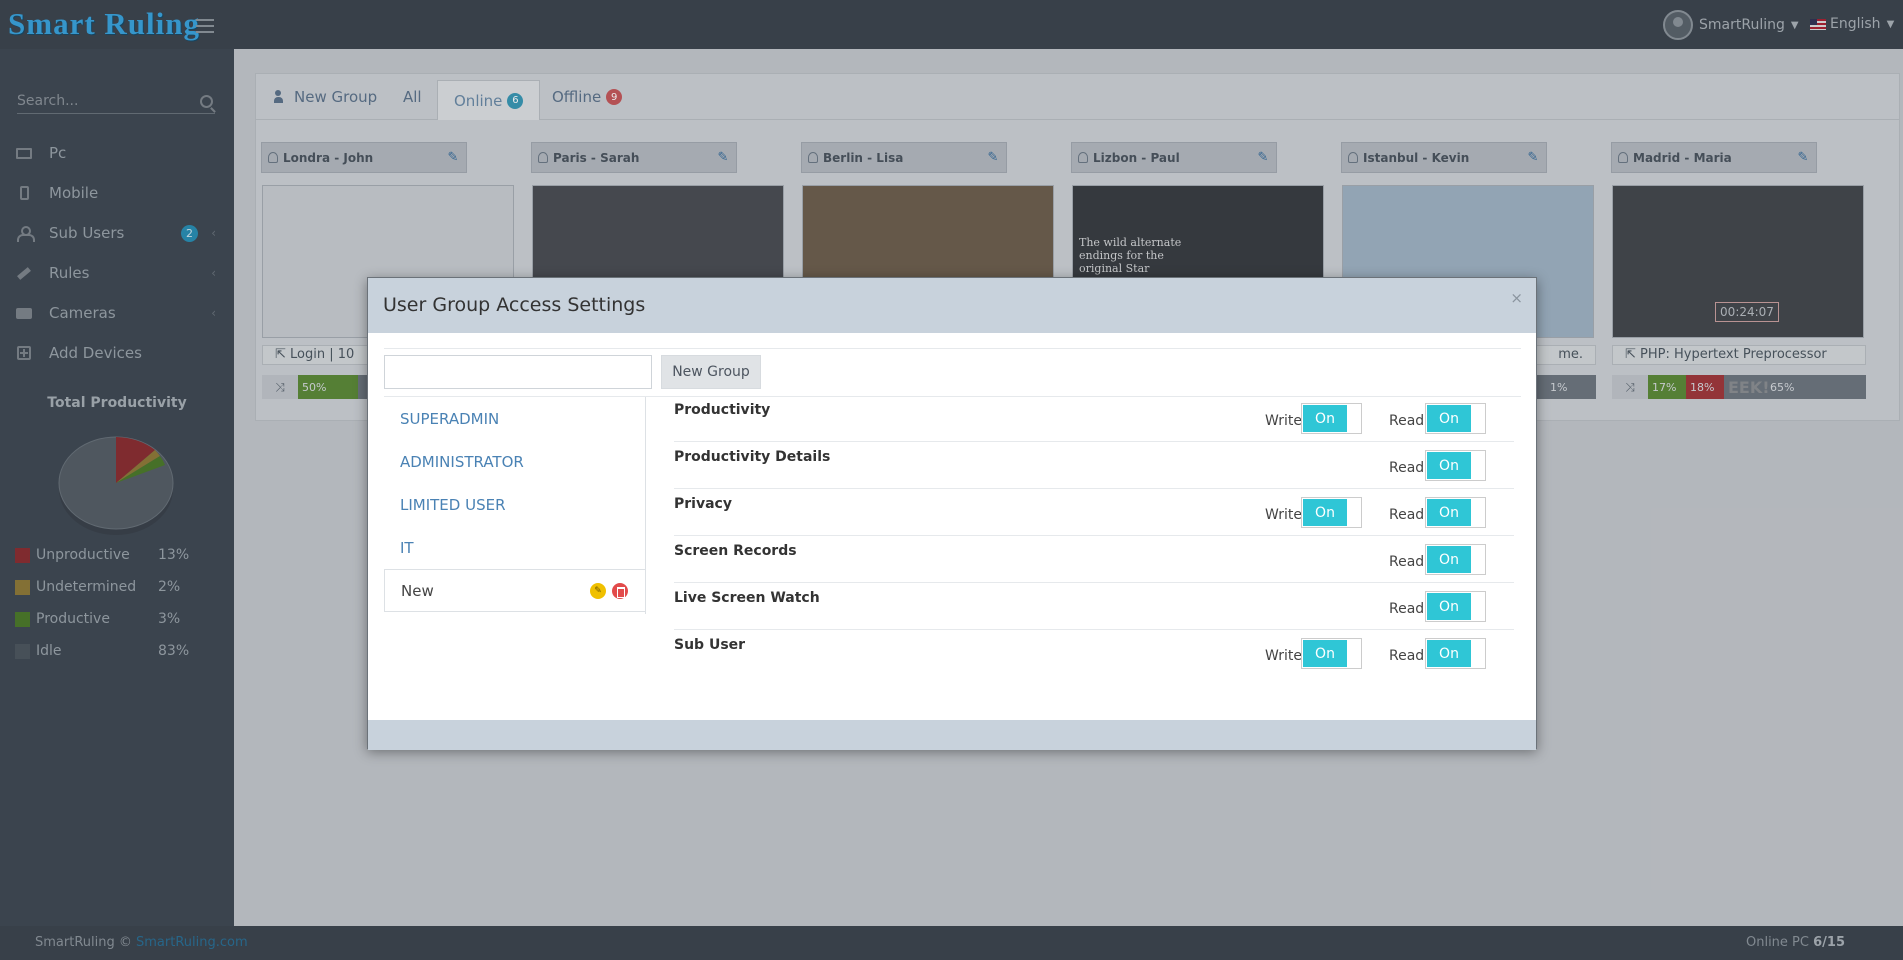 The height and width of the screenshot is (960, 1903). What do you see at coordinates (1094, 465) in the screenshot?
I see `permission-row-productivity-details: Productivity Details Read On` at bounding box center [1094, 465].